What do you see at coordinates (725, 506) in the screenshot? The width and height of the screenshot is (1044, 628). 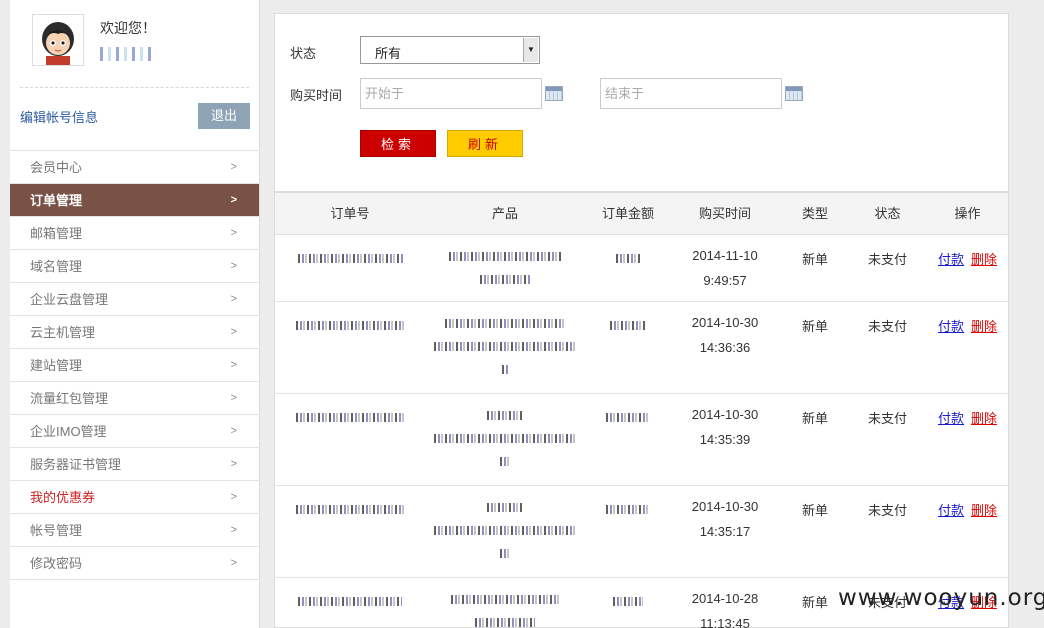 I see `purchase-date: 2014-10-30` at bounding box center [725, 506].